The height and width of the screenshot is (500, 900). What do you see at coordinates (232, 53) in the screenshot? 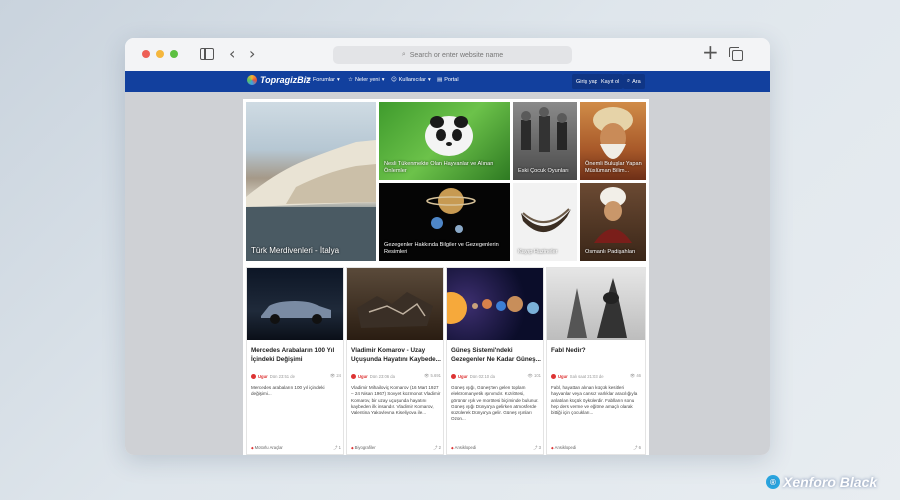
I see `back-arrow-icon: ‹` at bounding box center [232, 53].